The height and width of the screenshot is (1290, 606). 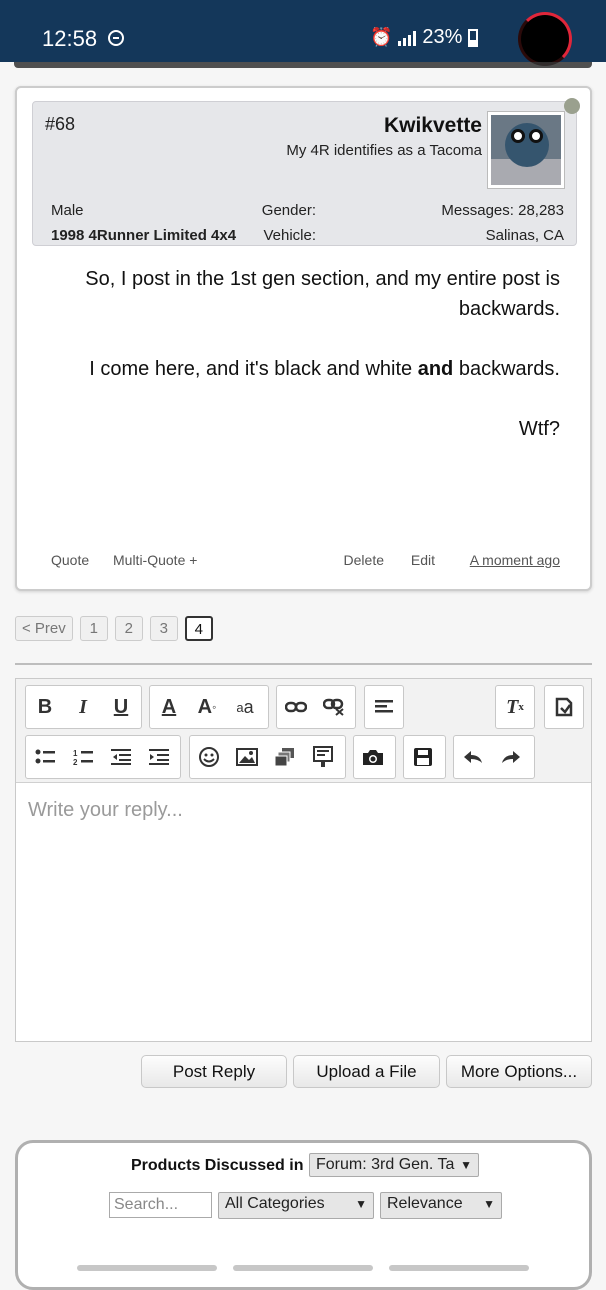 What do you see at coordinates (381, 37) in the screenshot?
I see `alarm-icon: ⏰` at bounding box center [381, 37].